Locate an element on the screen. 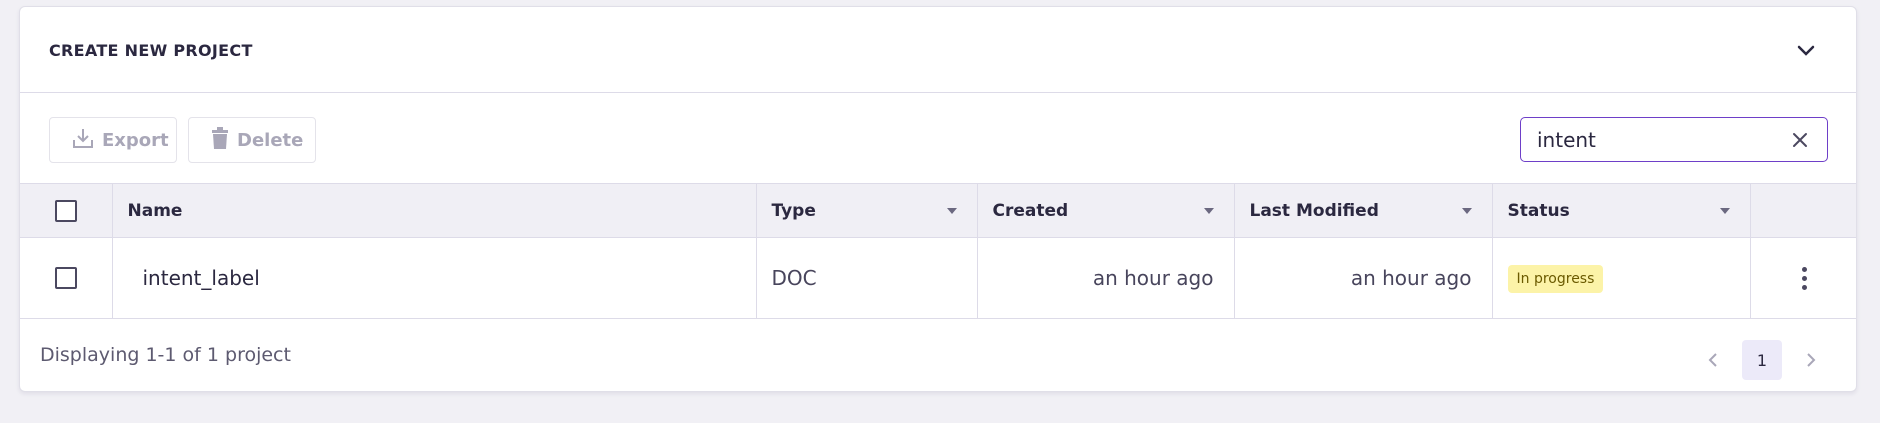 This screenshot has height=423, width=1880. select-all-cell is located at coordinates (66, 210).